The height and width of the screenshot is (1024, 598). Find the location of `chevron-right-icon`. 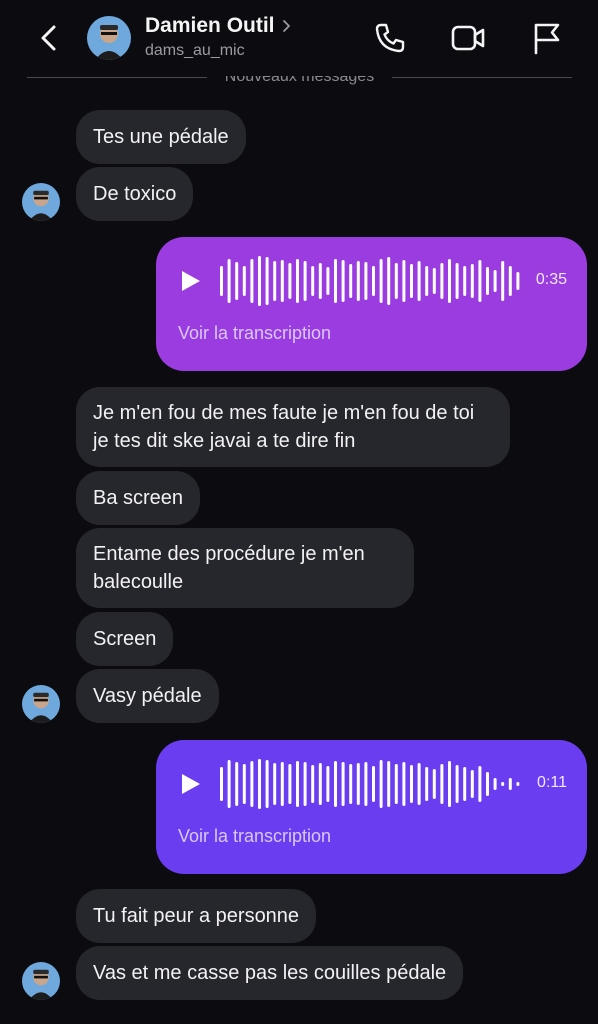

chevron-right-icon is located at coordinates (287, 26).